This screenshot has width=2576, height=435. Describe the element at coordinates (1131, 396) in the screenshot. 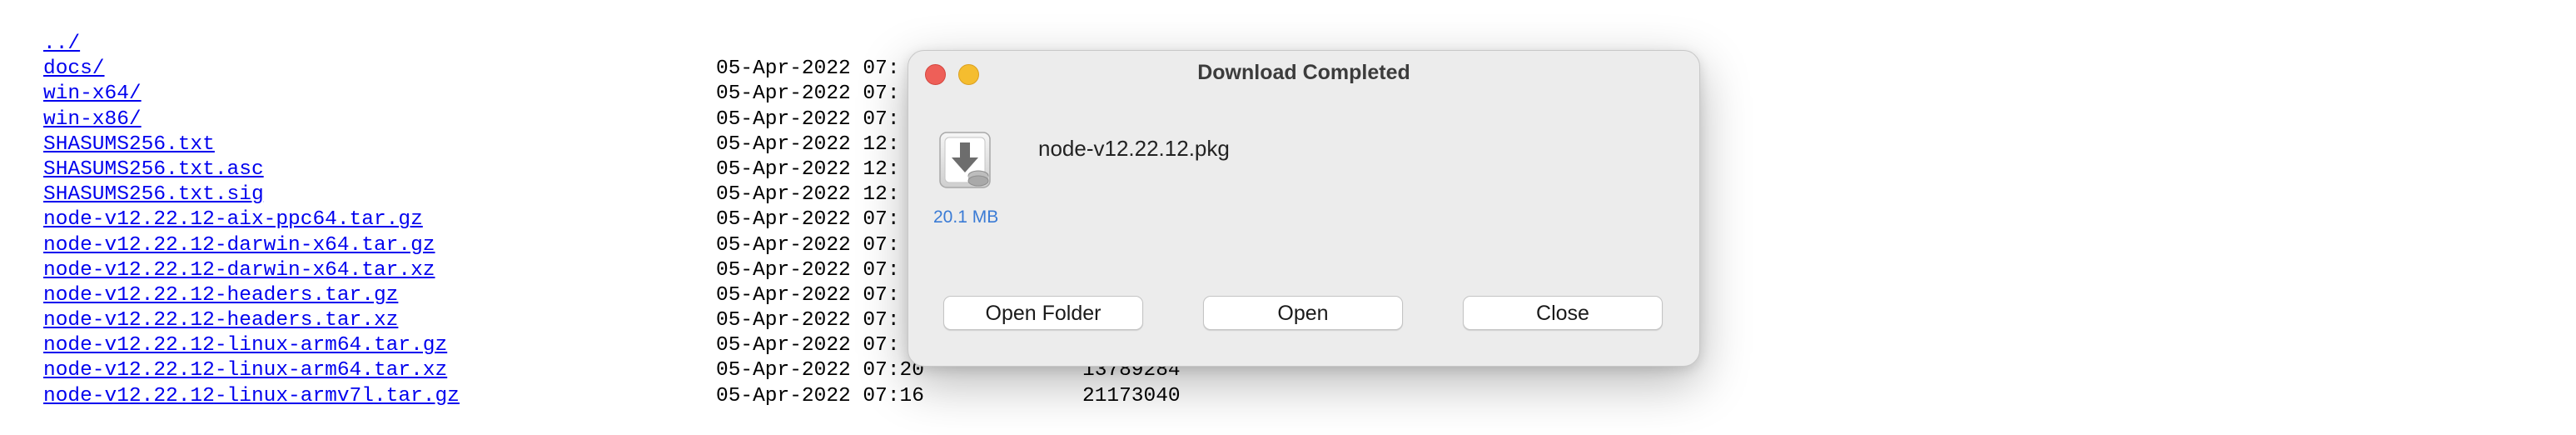

I see `file-size: 21173040` at that location.